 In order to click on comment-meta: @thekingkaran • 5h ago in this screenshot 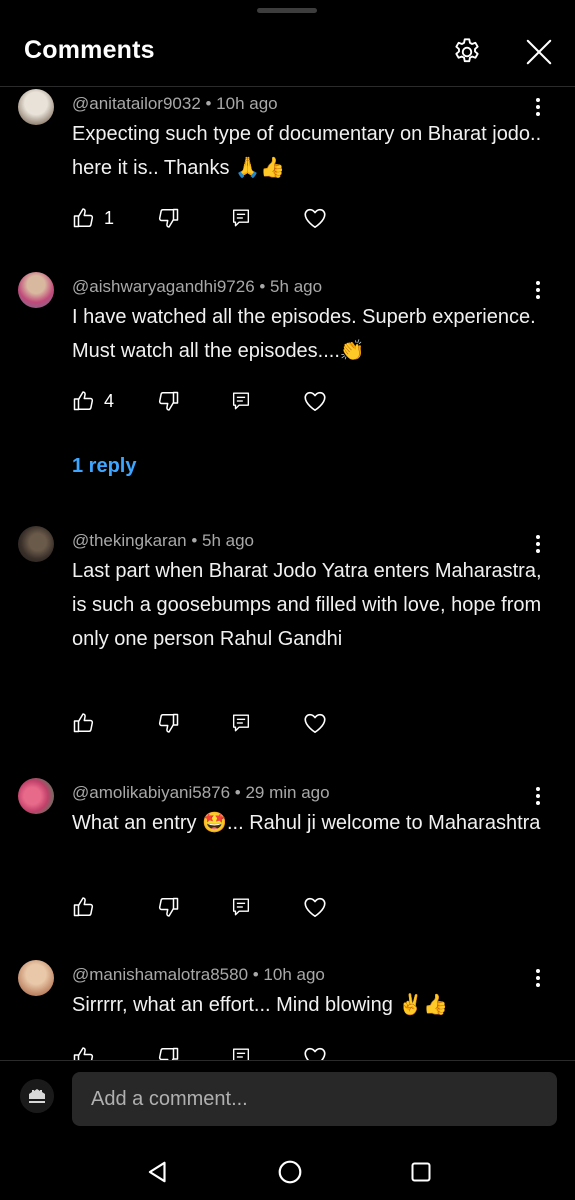, I will do `click(163, 541)`.